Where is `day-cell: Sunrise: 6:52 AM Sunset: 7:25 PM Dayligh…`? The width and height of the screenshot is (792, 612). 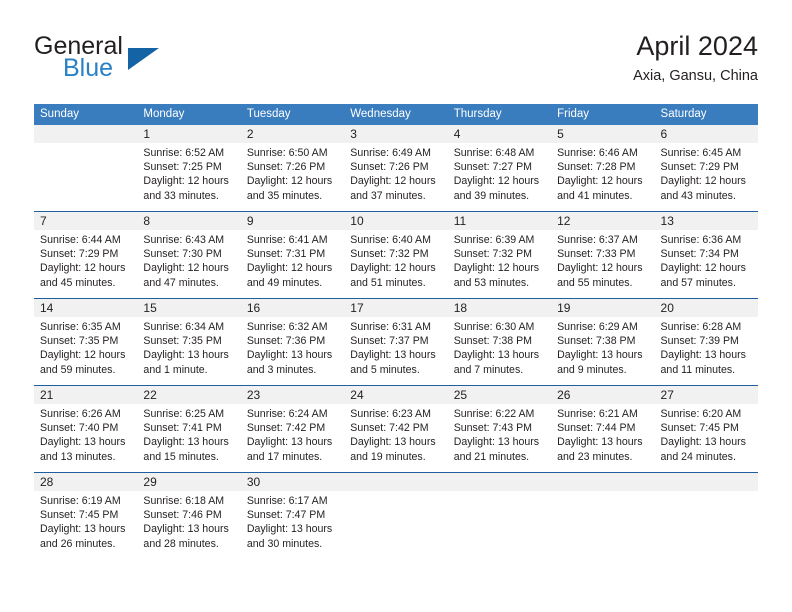 day-cell: Sunrise: 6:52 AM Sunset: 7:25 PM Dayligh… is located at coordinates (188, 177).